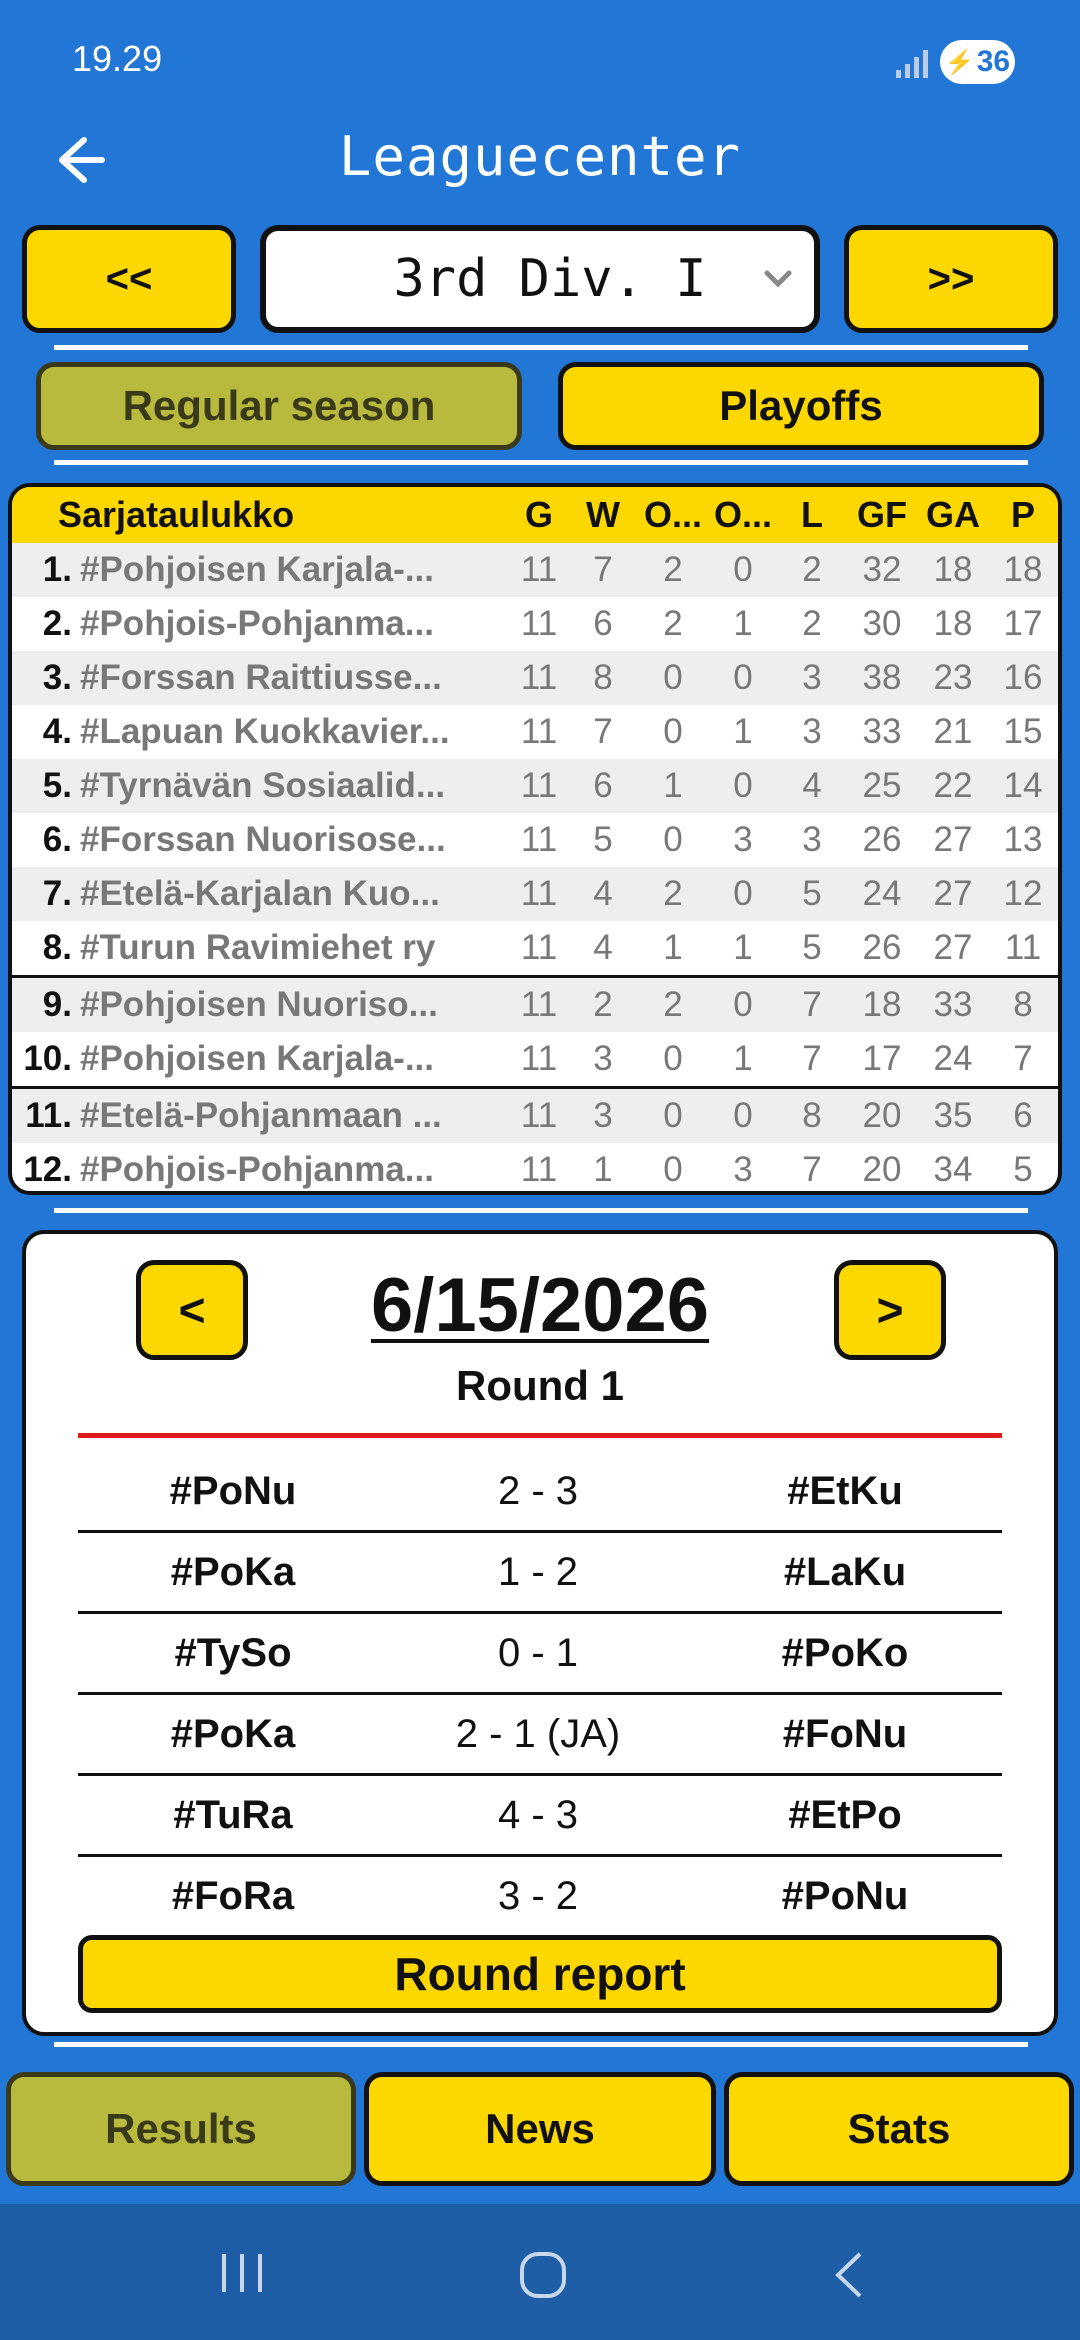  I want to click on cell-wins: 1, so click(603, 1169).